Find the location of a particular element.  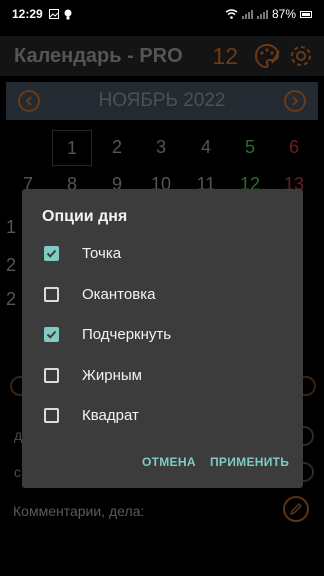

calendar-week-row: 1 2 3 4 5 6 is located at coordinates (162, 148).